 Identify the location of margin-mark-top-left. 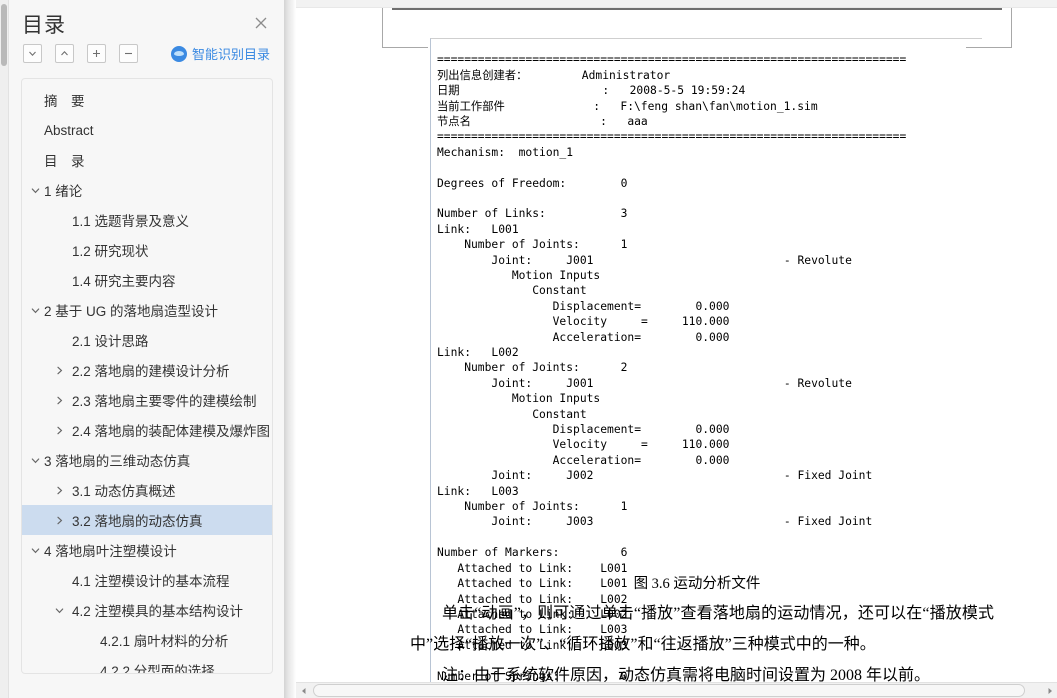
(405, 28).